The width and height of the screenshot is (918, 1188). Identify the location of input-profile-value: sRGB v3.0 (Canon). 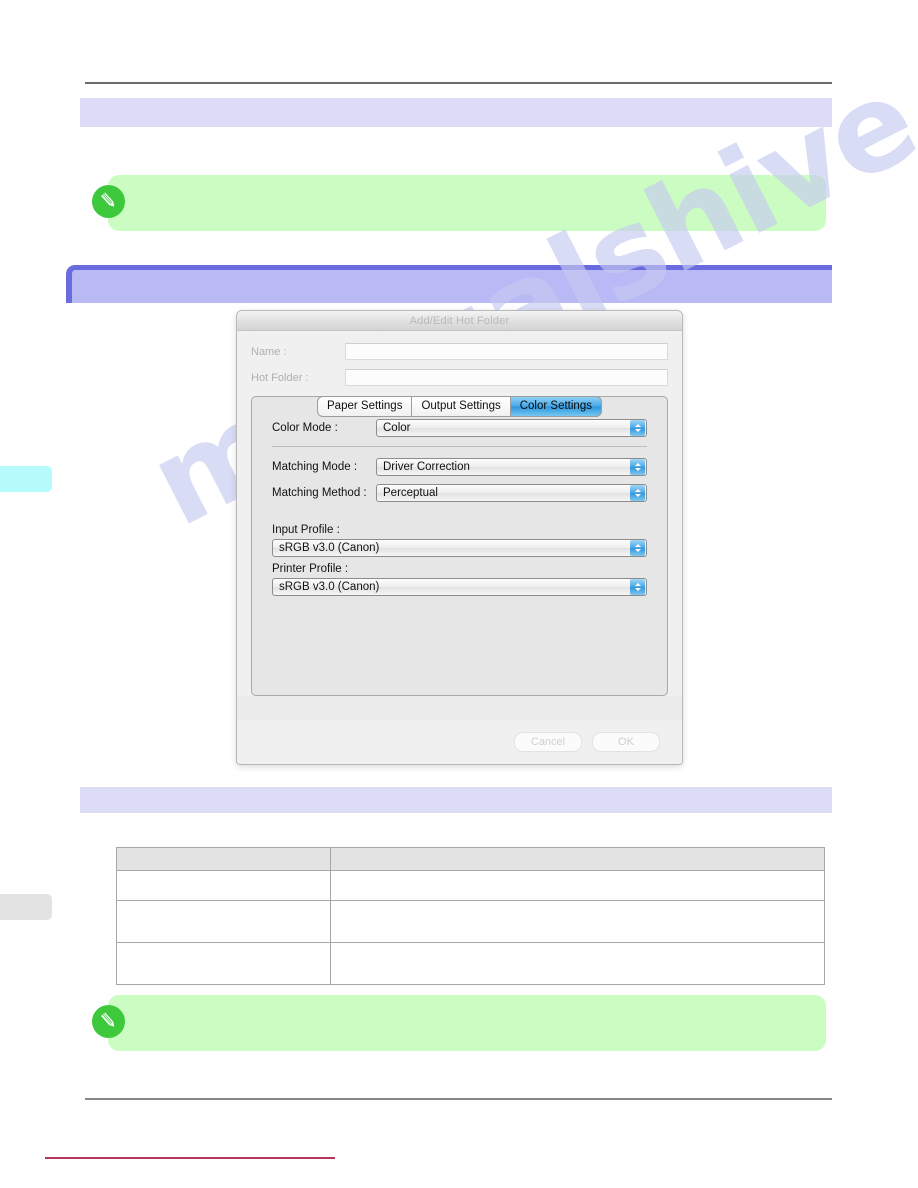
(329, 548).